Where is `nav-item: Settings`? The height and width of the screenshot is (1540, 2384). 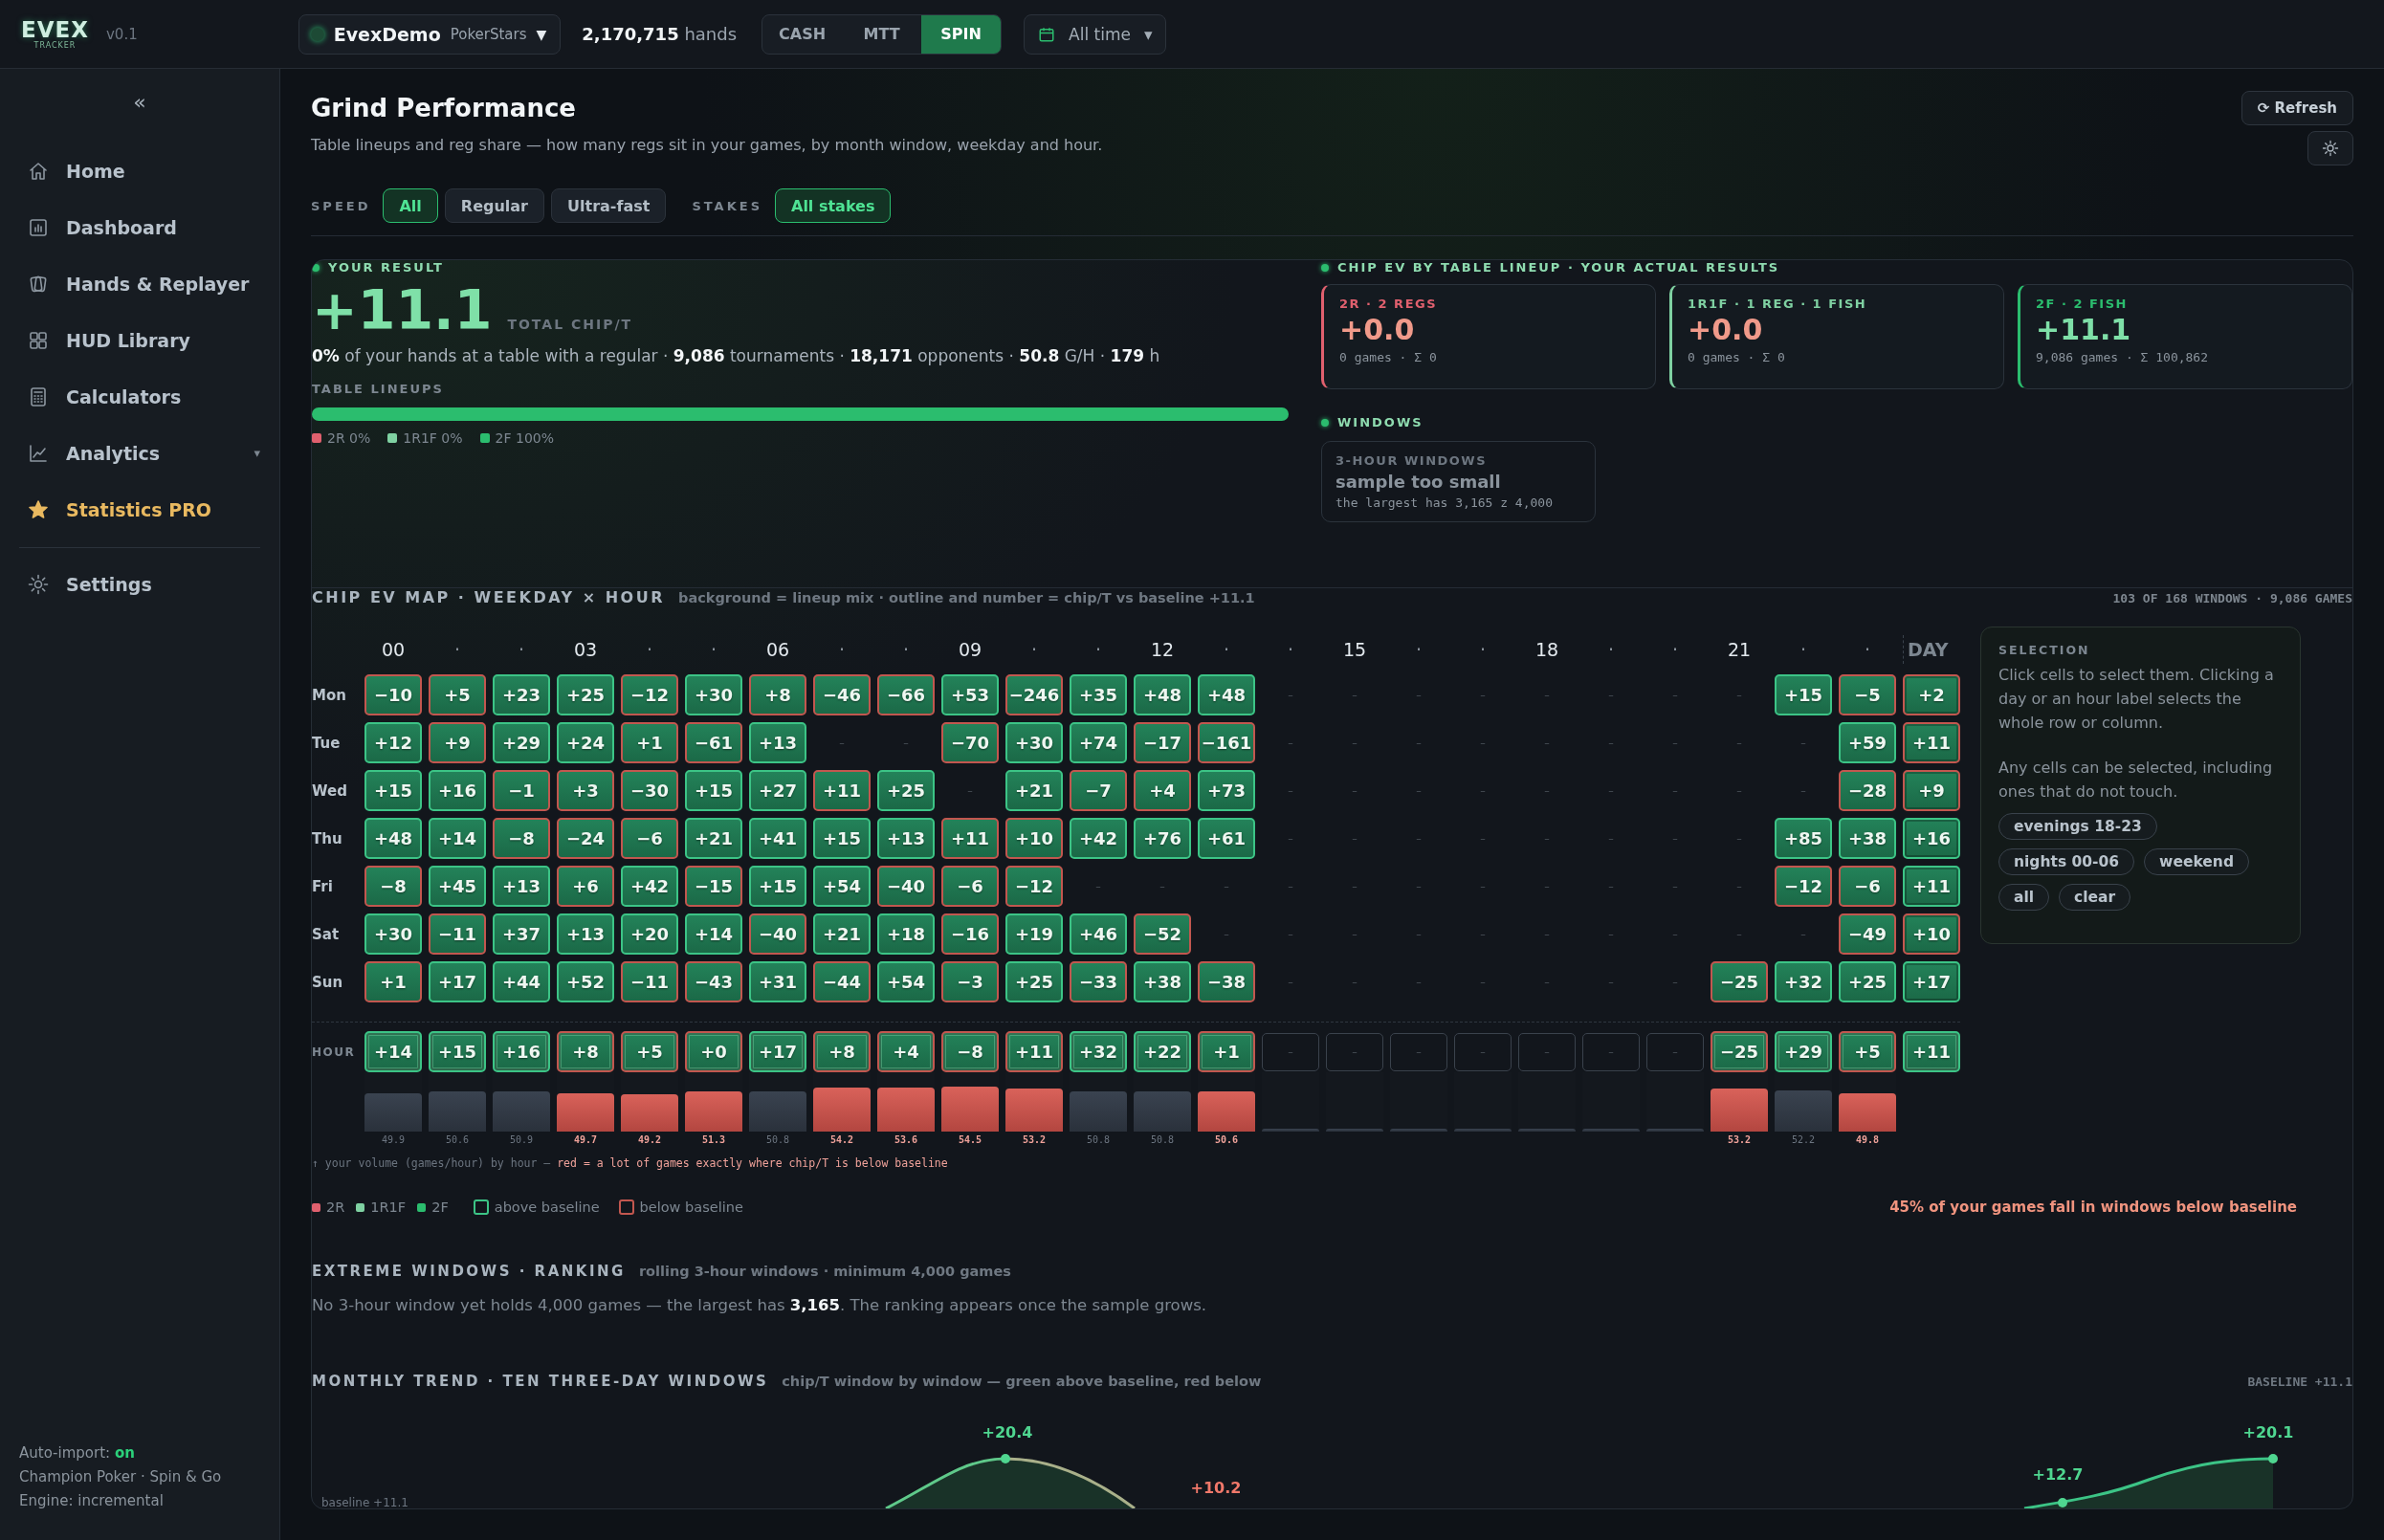 nav-item: Settings is located at coordinates (139, 584).